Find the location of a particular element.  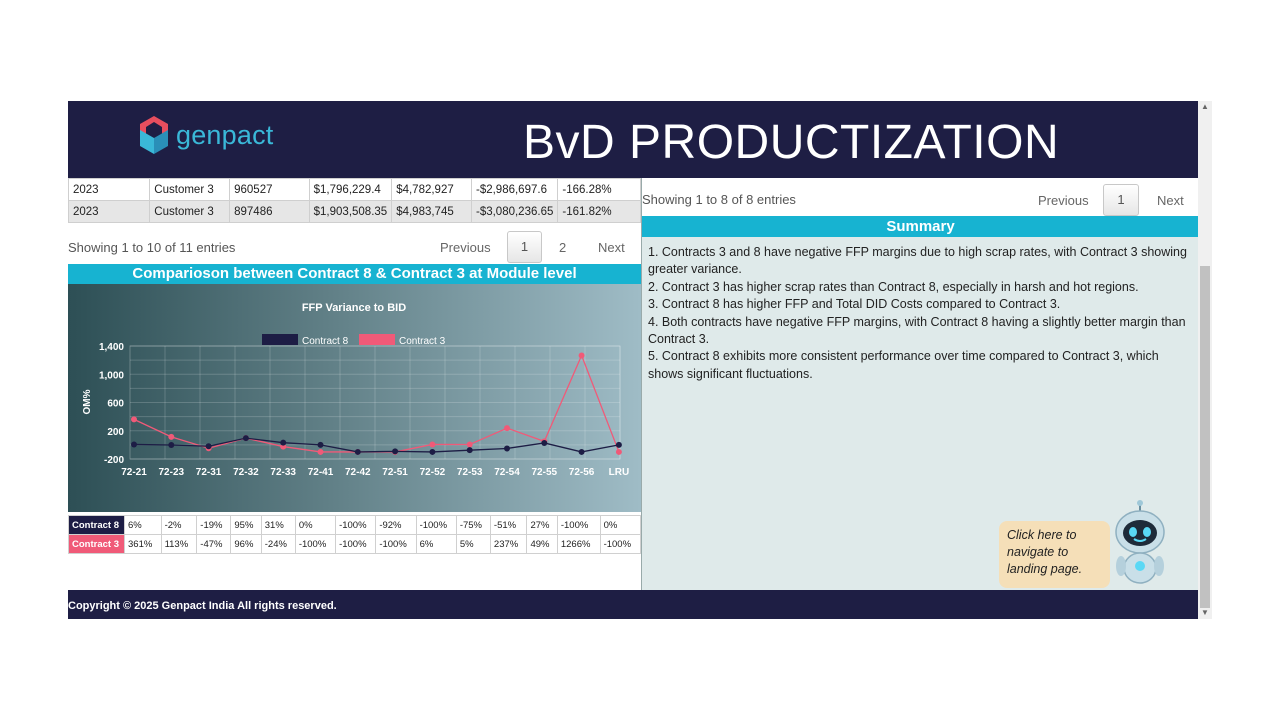

values-cell: -24% is located at coordinates (278, 544).